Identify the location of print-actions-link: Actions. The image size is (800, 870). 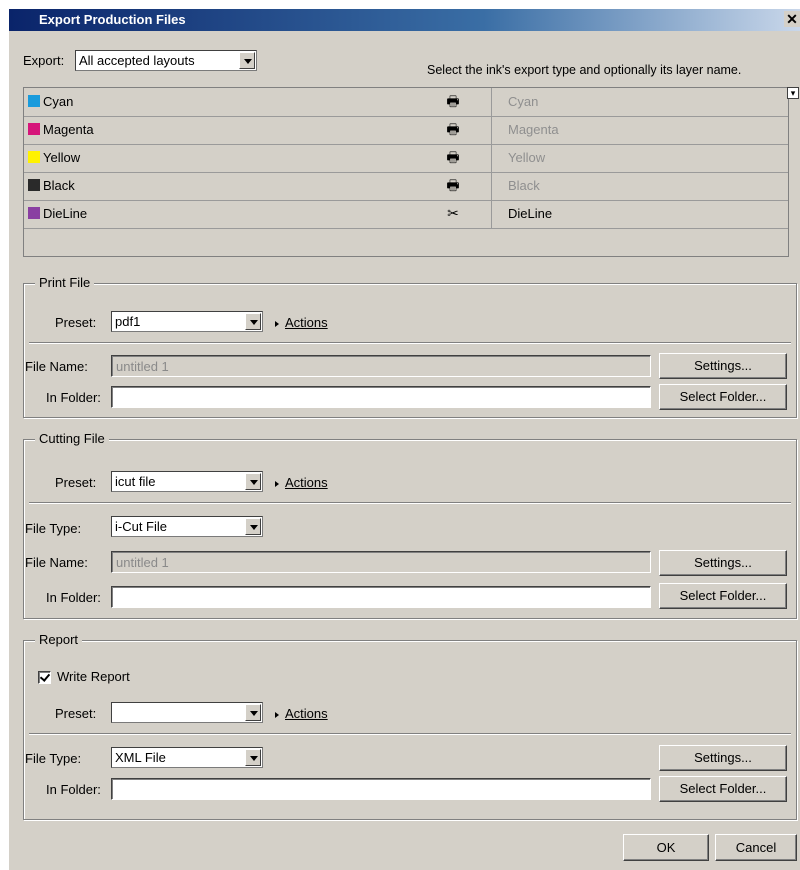
(301, 322).